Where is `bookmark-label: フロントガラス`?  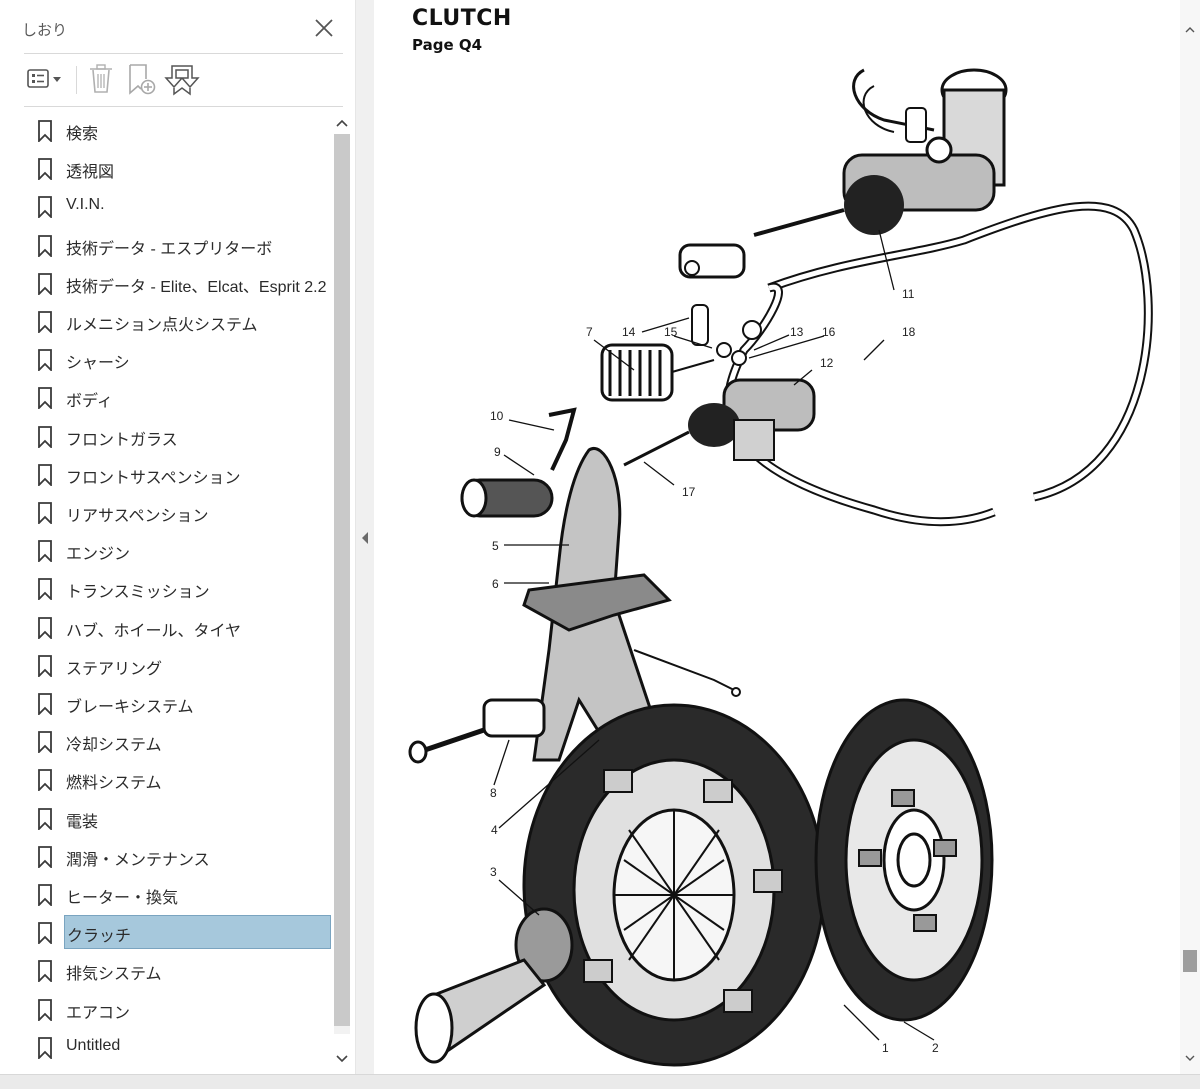 bookmark-label: フロントガラス is located at coordinates (122, 440).